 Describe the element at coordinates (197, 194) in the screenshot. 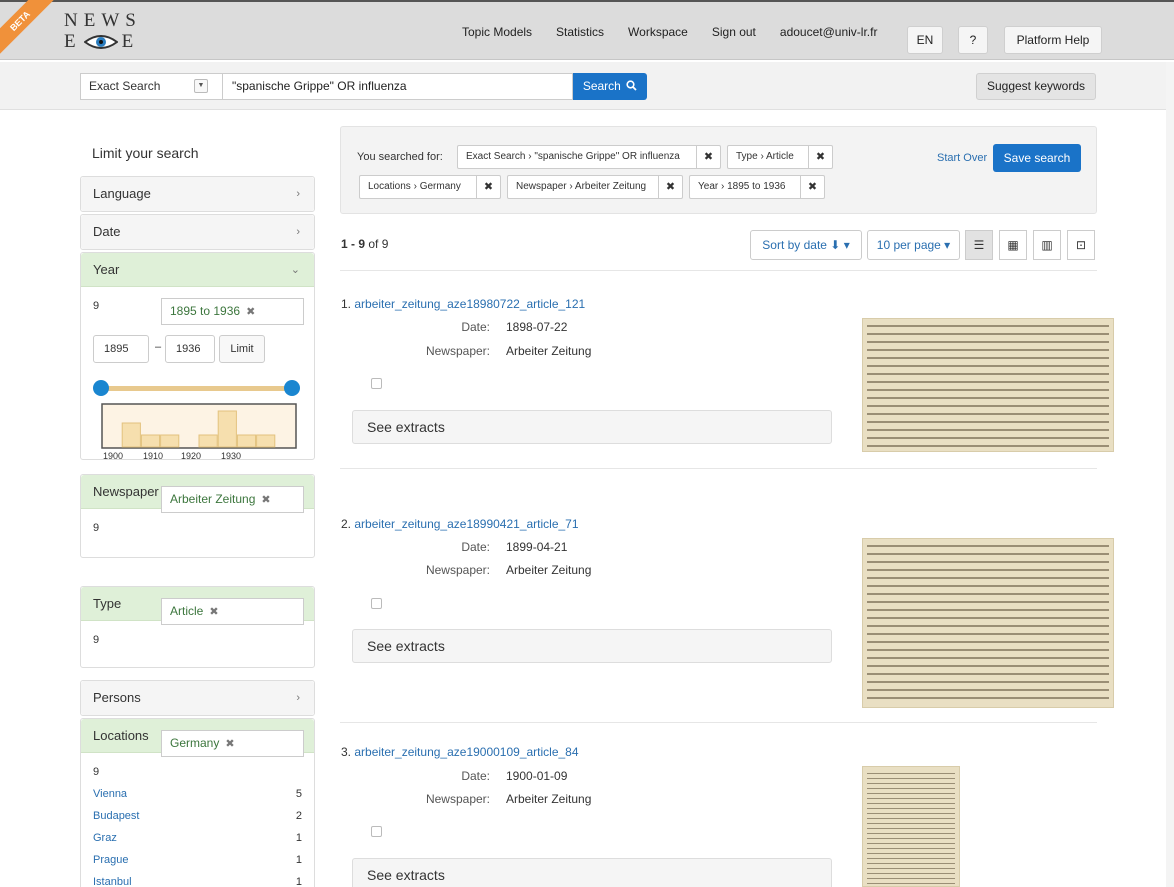

I see `facet-language: Language ›` at that location.